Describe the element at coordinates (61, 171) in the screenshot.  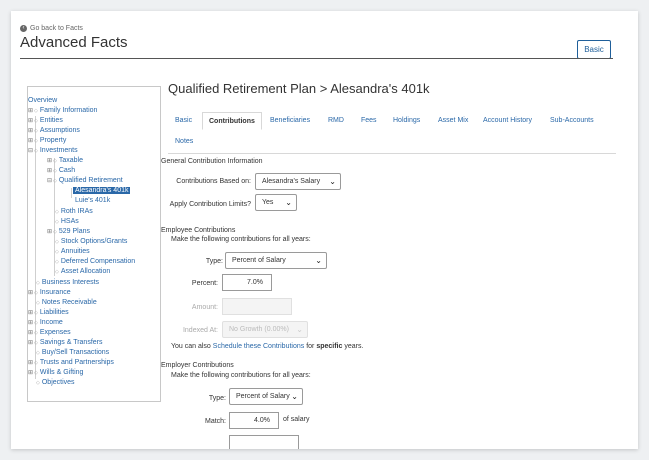
I see `tree-item-cash: ⊞◇ Cash` at that location.